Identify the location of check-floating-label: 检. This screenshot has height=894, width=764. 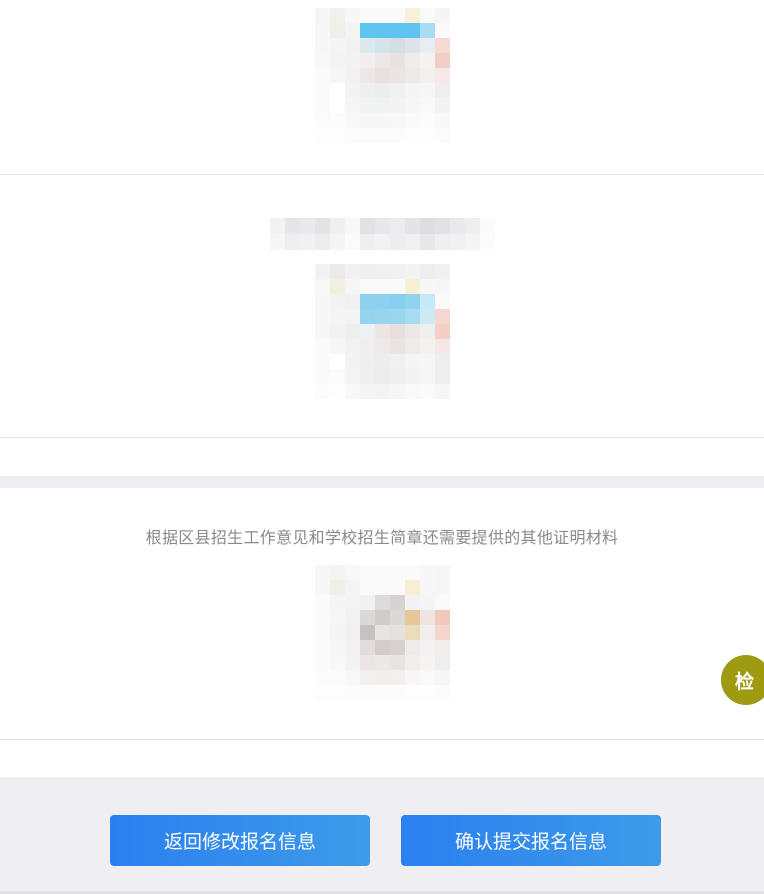
(745, 681).